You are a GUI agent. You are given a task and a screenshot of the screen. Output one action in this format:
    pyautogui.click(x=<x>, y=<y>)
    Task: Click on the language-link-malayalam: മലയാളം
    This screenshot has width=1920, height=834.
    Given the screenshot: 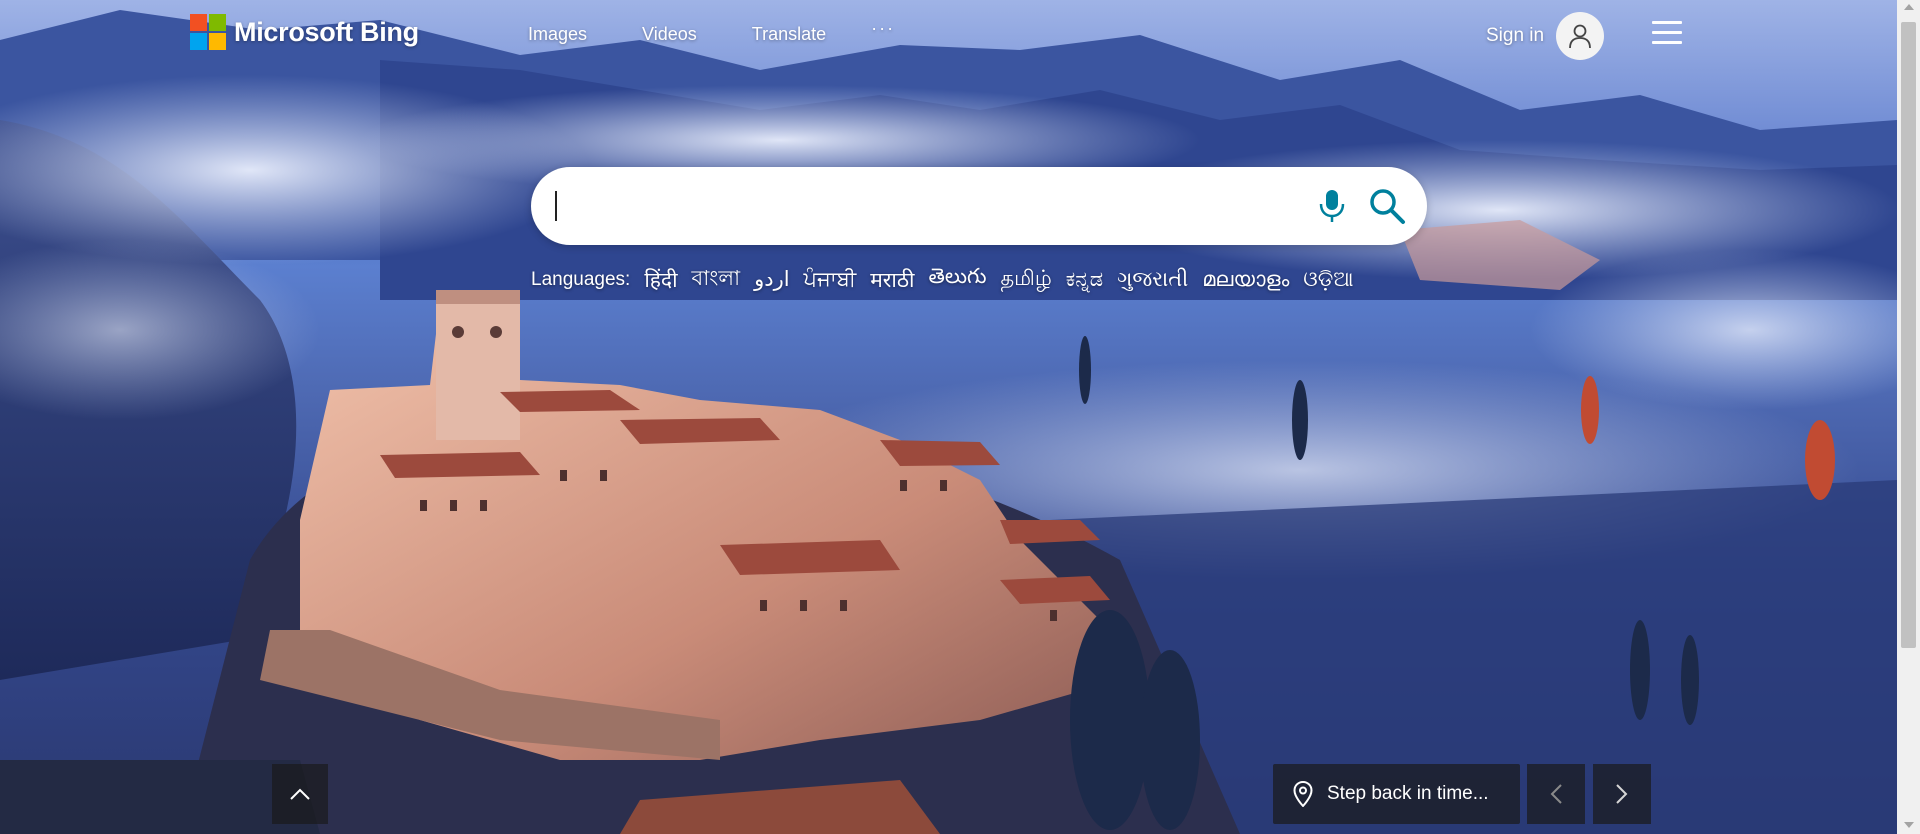 What is the action you would take?
    pyautogui.click(x=1245, y=280)
    